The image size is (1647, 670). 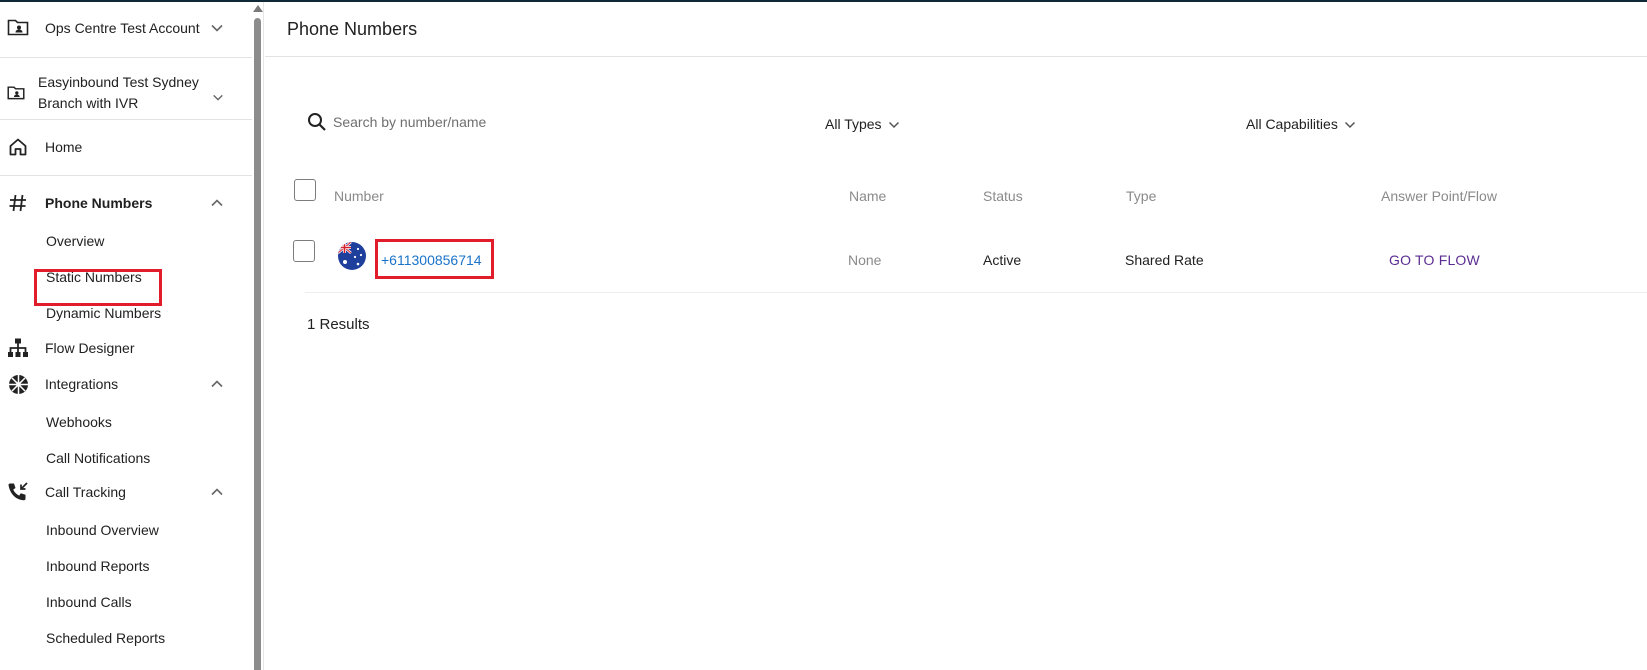 What do you see at coordinates (1003, 196) in the screenshot?
I see `column-header-status: Status` at bounding box center [1003, 196].